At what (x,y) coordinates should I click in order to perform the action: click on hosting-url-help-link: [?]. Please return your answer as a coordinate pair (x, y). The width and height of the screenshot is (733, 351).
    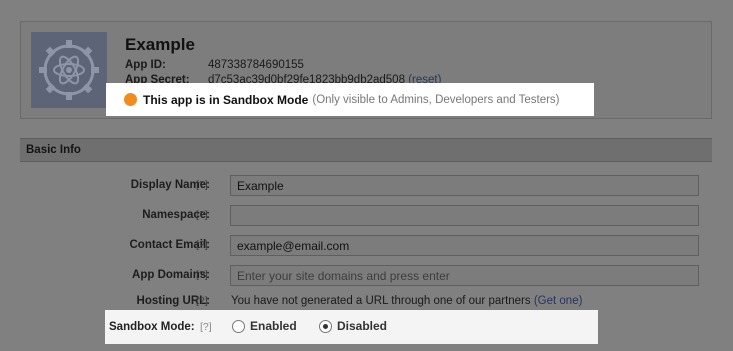
    Looking at the image, I should click on (202, 301).